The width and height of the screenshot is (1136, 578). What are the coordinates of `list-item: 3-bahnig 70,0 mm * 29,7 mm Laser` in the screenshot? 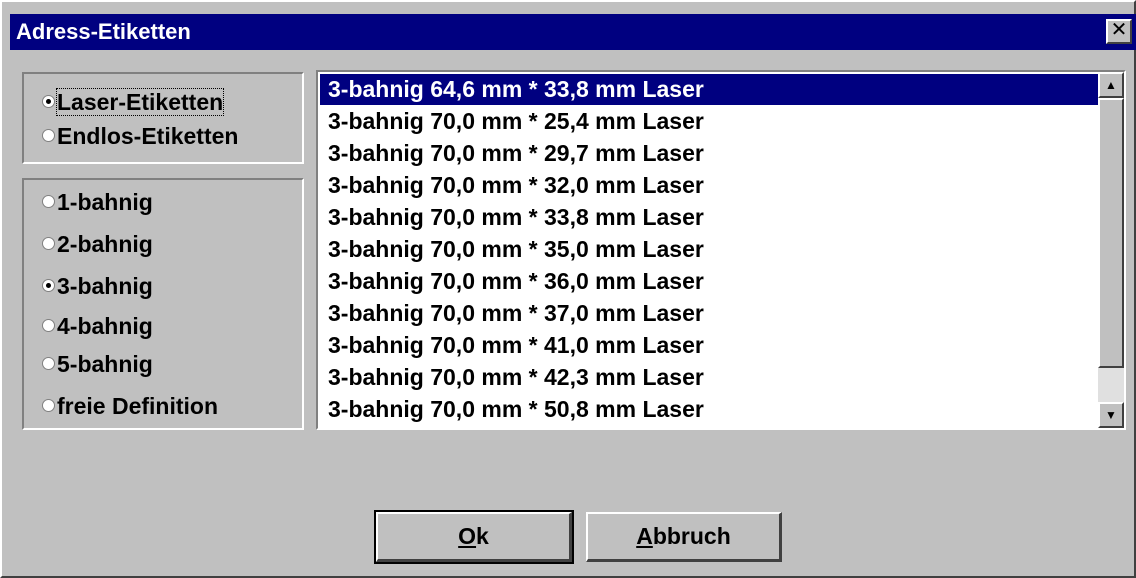 It's located at (710, 153).